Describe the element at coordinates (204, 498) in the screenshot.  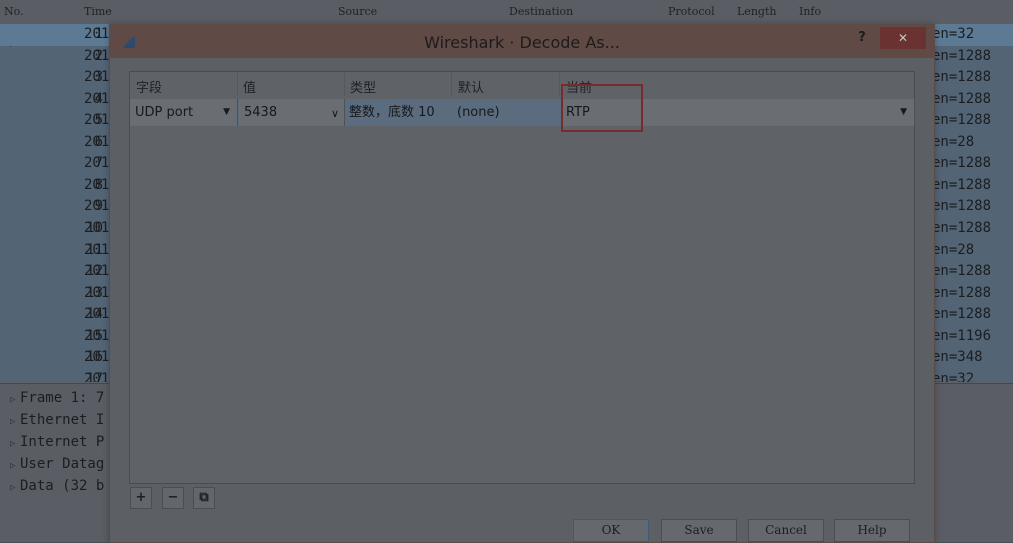
I see `copy-row-button: ⧉` at that location.